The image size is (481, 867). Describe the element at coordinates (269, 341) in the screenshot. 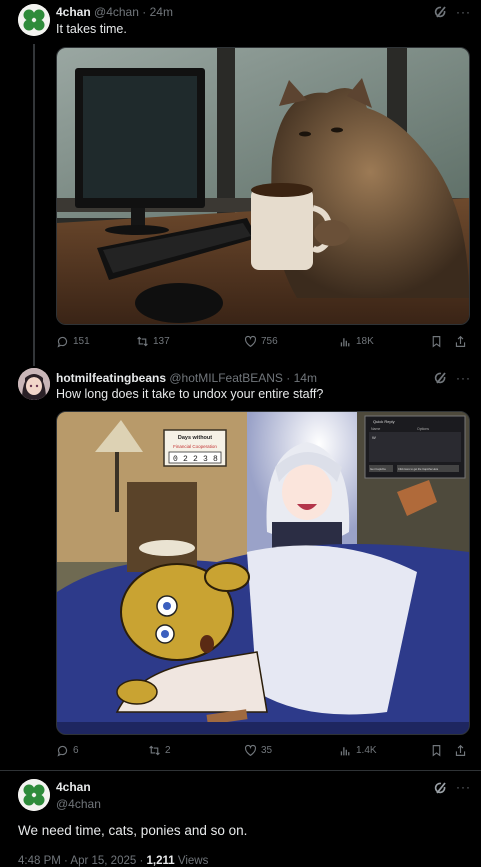

I see `like-count: 756` at that location.